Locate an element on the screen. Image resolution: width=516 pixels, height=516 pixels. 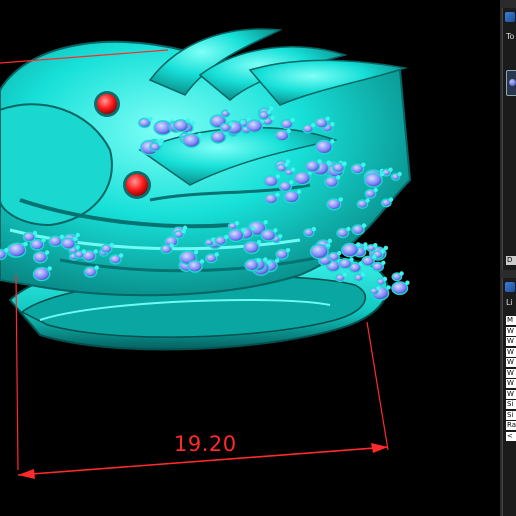
material-sphere-icon is located at coordinates (512, 82).